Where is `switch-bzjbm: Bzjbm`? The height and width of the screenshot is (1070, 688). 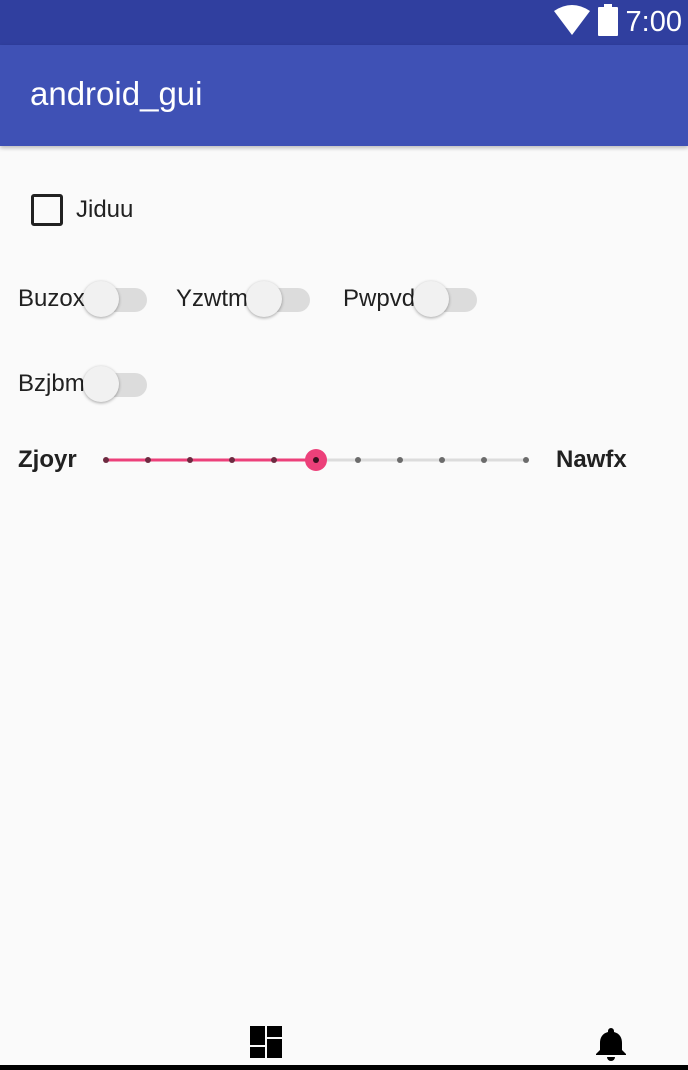
switch-bzjbm: Bzjbm is located at coordinates (82, 384).